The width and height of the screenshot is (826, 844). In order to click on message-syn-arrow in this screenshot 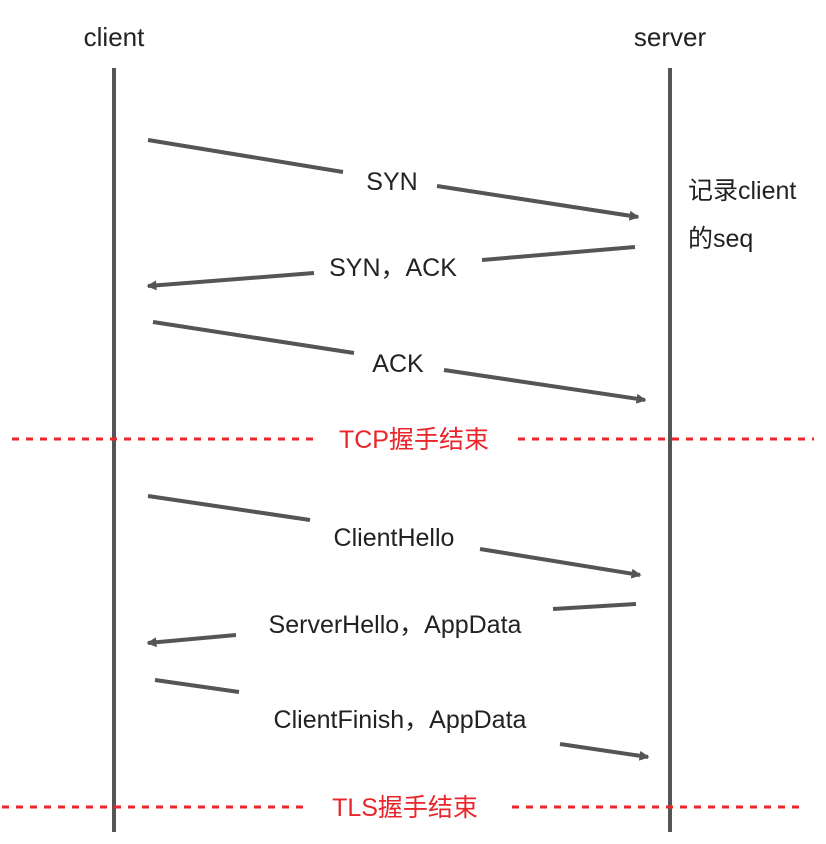, I will do `click(538, 202)`.